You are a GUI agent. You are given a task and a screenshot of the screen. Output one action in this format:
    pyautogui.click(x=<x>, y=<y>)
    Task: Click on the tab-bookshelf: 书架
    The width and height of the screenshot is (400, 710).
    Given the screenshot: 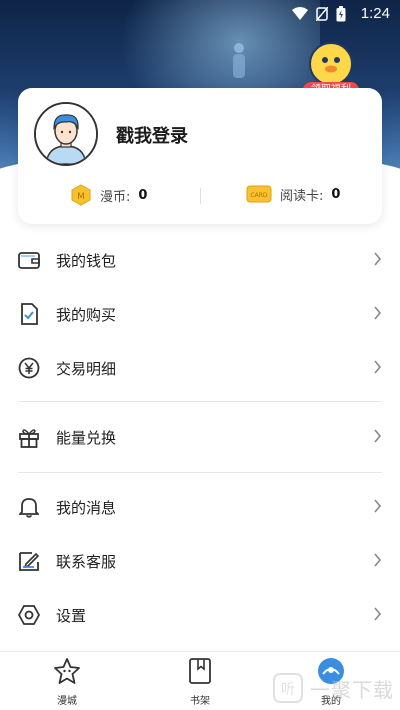 What is the action you would take?
    pyautogui.click(x=200, y=681)
    